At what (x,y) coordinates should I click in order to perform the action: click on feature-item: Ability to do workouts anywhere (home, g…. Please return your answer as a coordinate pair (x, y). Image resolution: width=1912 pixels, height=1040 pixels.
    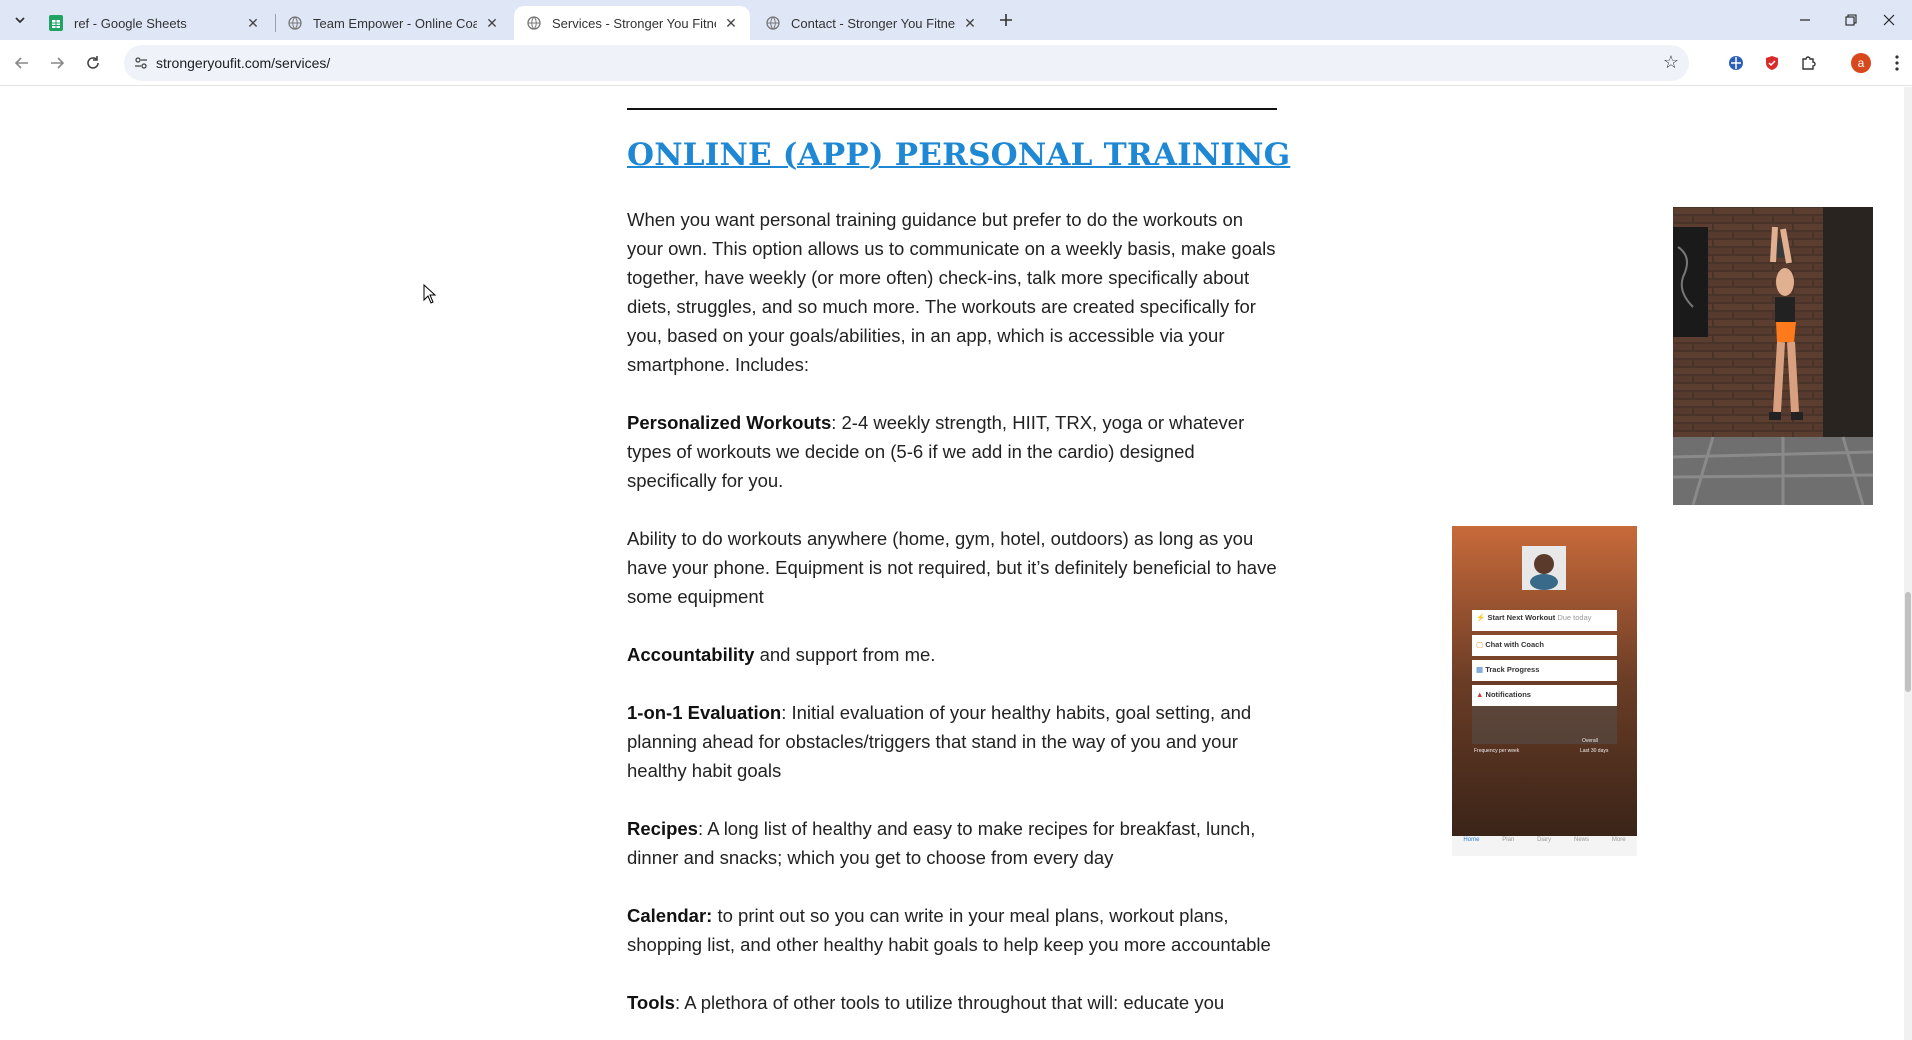
    Looking at the image, I should click on (954, 567).